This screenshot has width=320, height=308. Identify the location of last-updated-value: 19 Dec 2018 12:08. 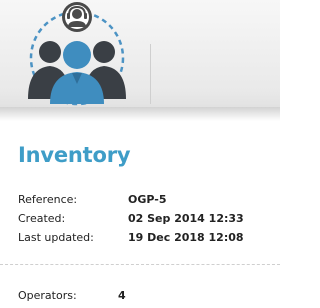
(186, 237).